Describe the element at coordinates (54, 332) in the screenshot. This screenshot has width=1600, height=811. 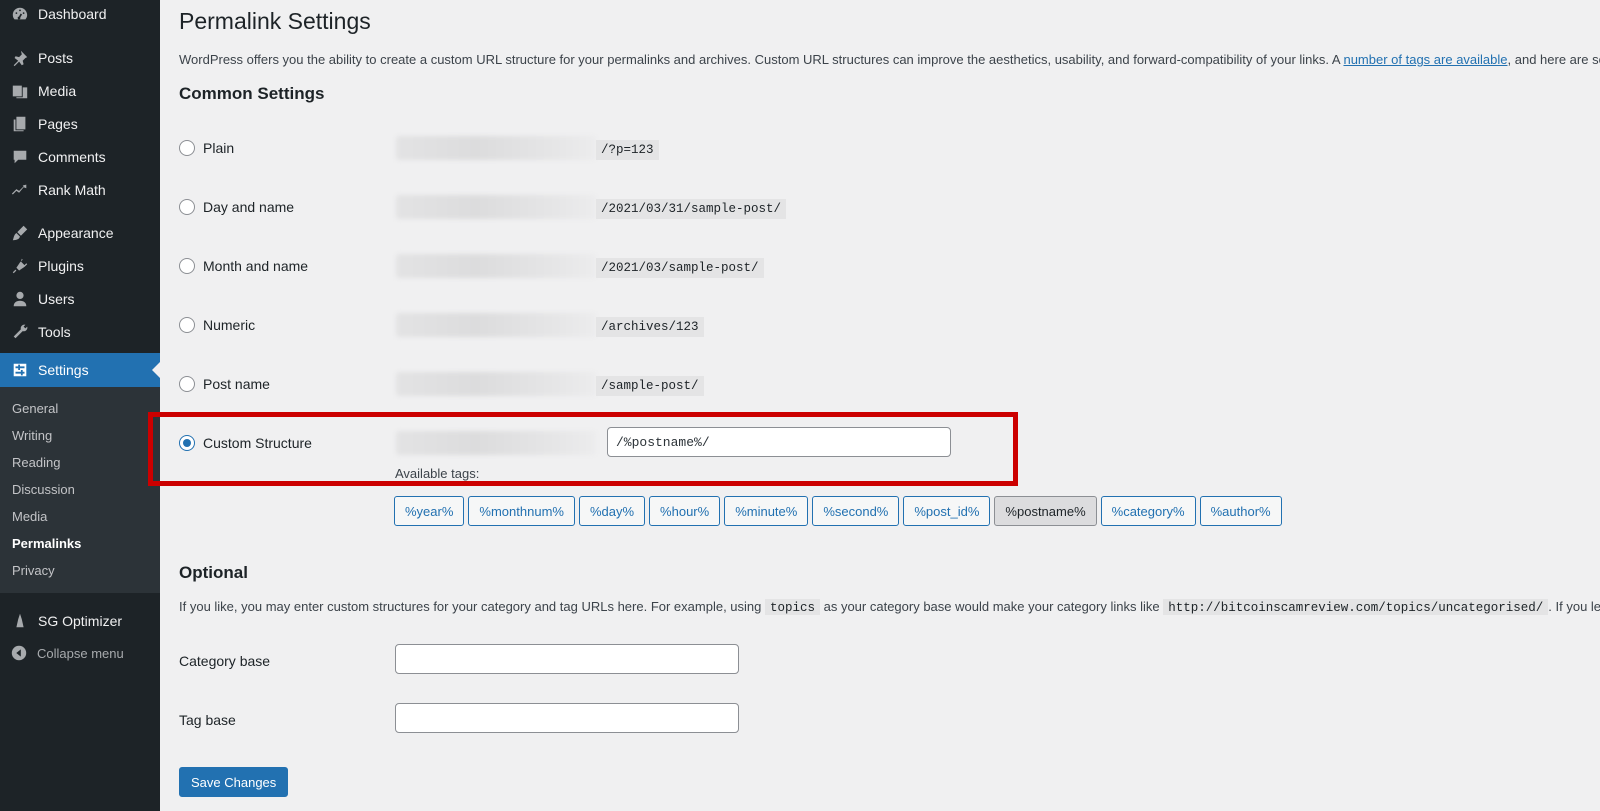
I see `menu-label-tools: Tools` at that location.